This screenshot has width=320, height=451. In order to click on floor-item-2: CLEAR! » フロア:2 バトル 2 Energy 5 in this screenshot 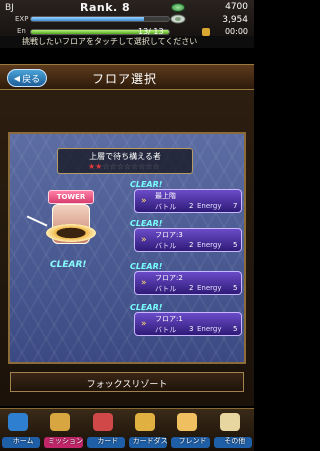, I will do `click(187, 278)`.